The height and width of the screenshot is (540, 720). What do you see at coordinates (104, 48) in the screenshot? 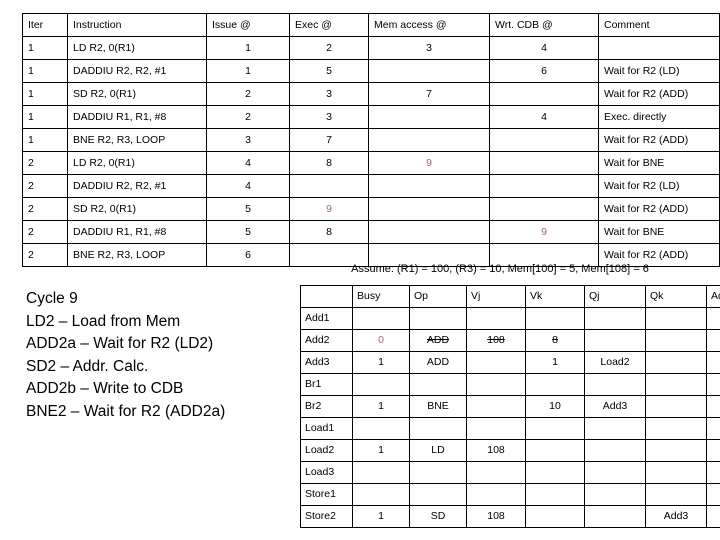
I see `cell-instruction-value: LD R2, 0(R1)` at bounding box center [104, 48].